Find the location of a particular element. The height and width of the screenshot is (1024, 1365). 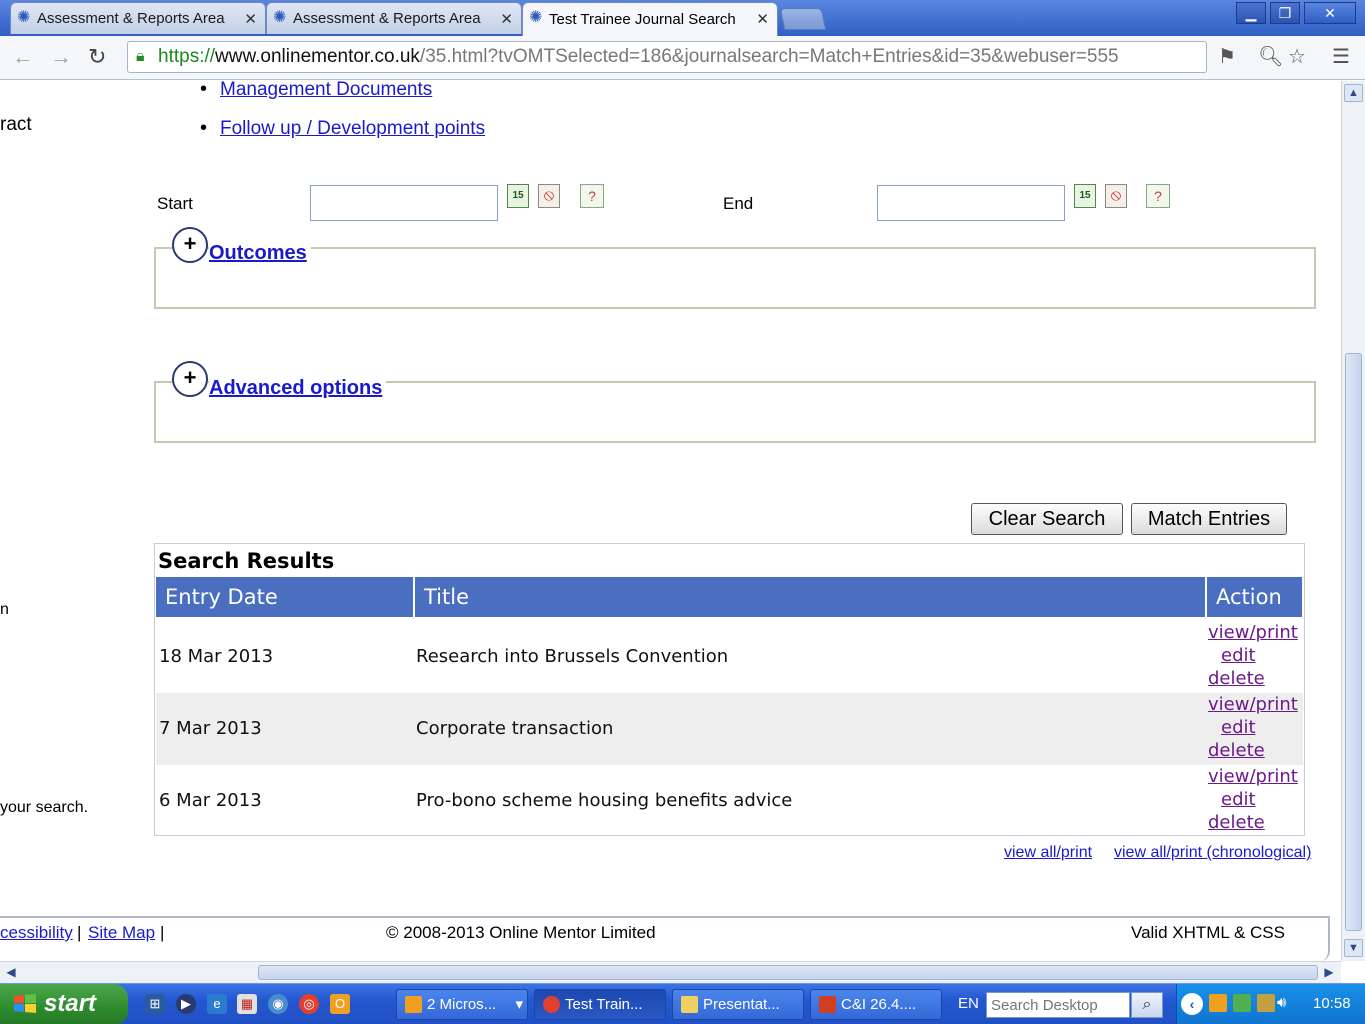

start-button: start is located at coordinates (64, 1004).